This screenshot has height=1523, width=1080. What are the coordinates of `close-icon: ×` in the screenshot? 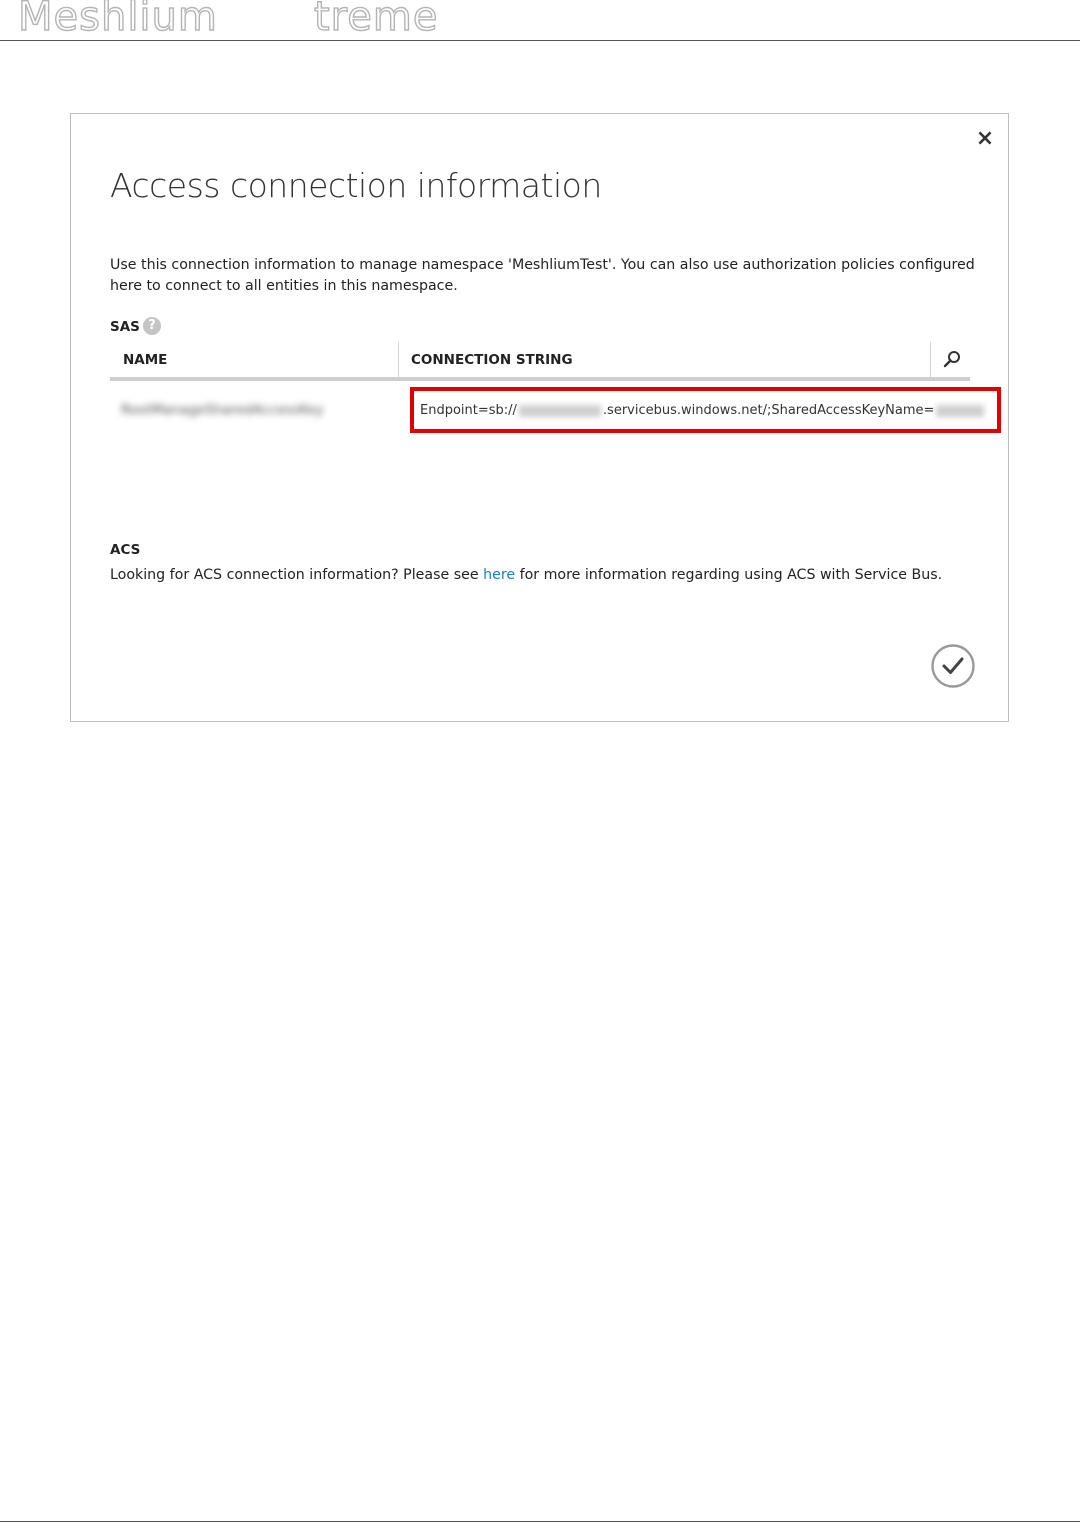 It's located at (985, 139).